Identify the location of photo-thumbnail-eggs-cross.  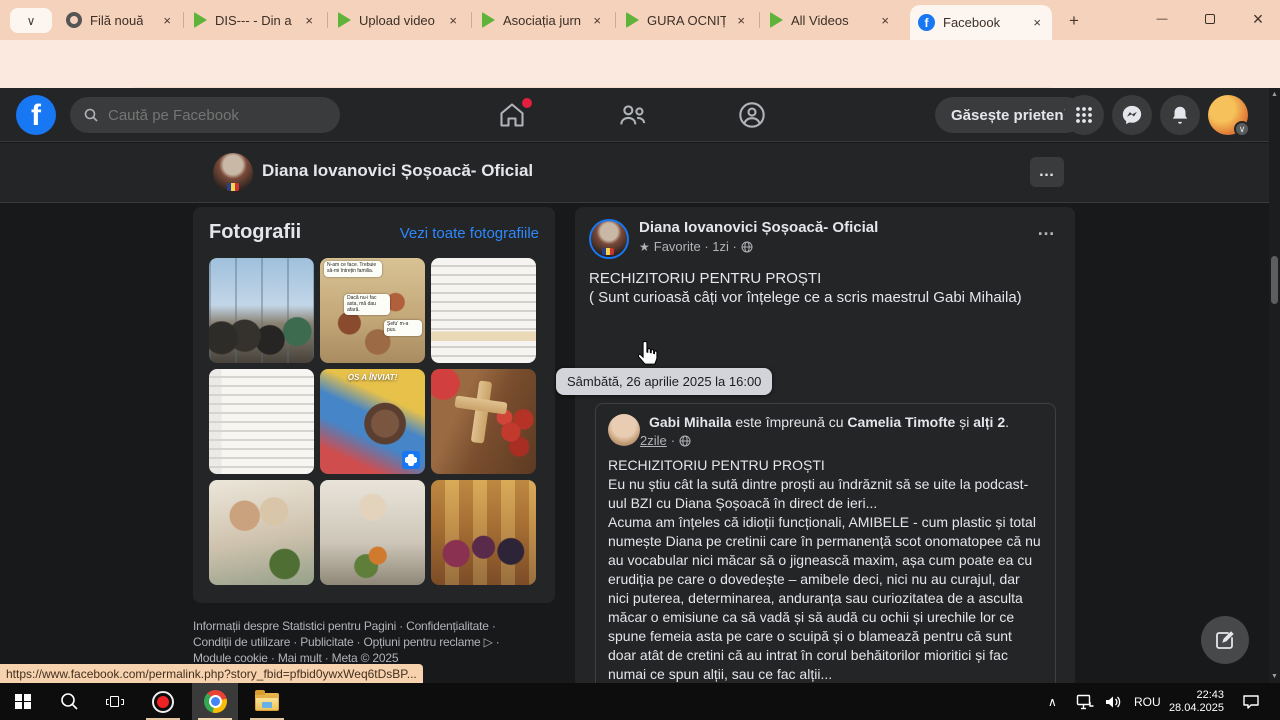
(483, 421).